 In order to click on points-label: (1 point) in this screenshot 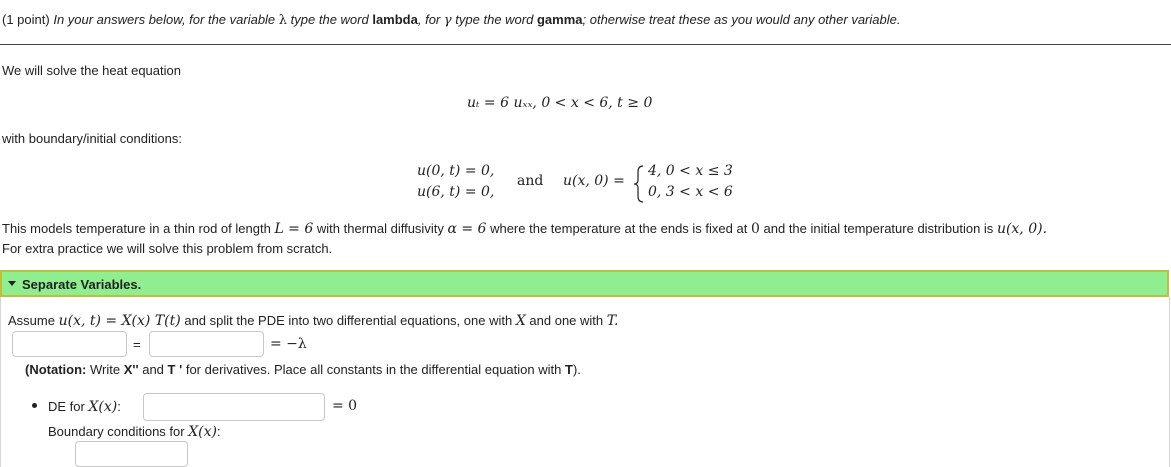, I will do `click(26, 19)`.